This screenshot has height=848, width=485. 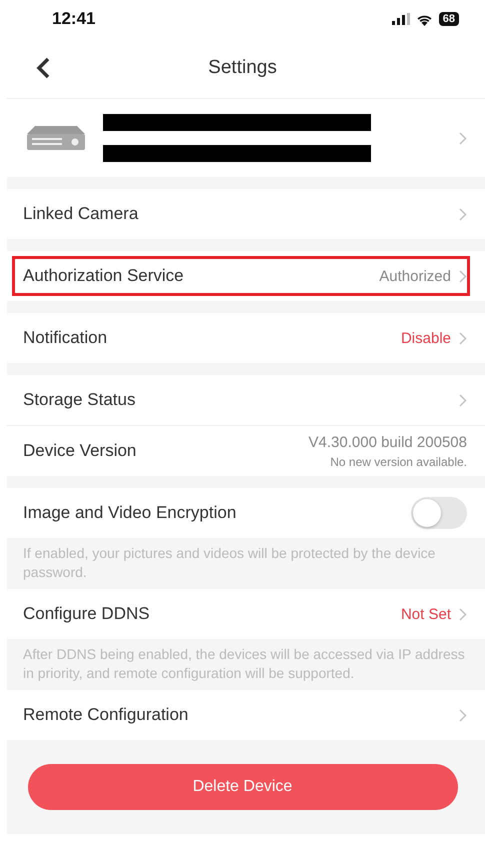 What do you see at coordinates (246, 450) in the screenshot?
I see `settings-row: Device Version V4.30.000 build 200508 No new version available.` at bounding box center [246, 450].